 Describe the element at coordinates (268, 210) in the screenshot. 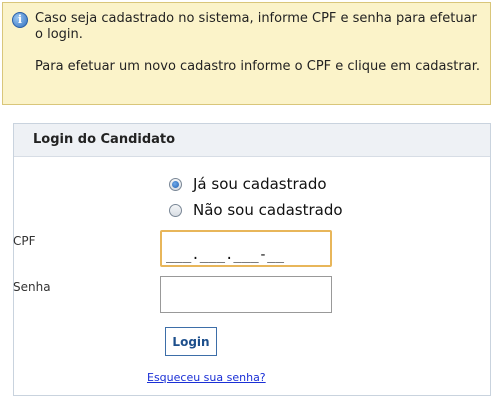

I see `radio-not-registered-label: Não sou cadastrado` at that location.